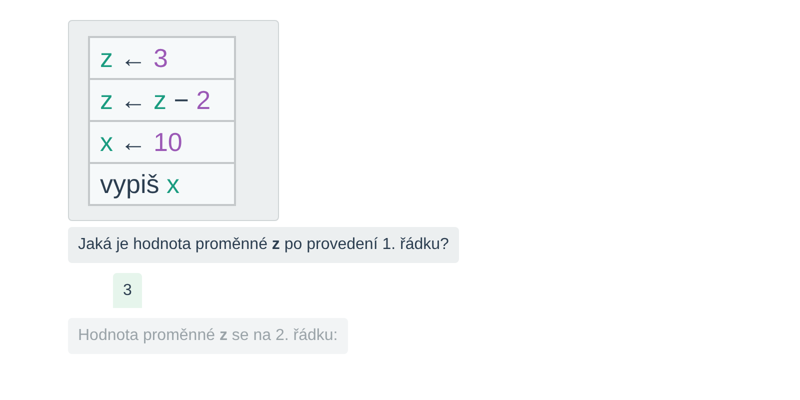 This screenshot has height=400, width=800. Describe the element at coordinates (134, 58) in the screenshot. I see `code-line: z ← 3` at that location.